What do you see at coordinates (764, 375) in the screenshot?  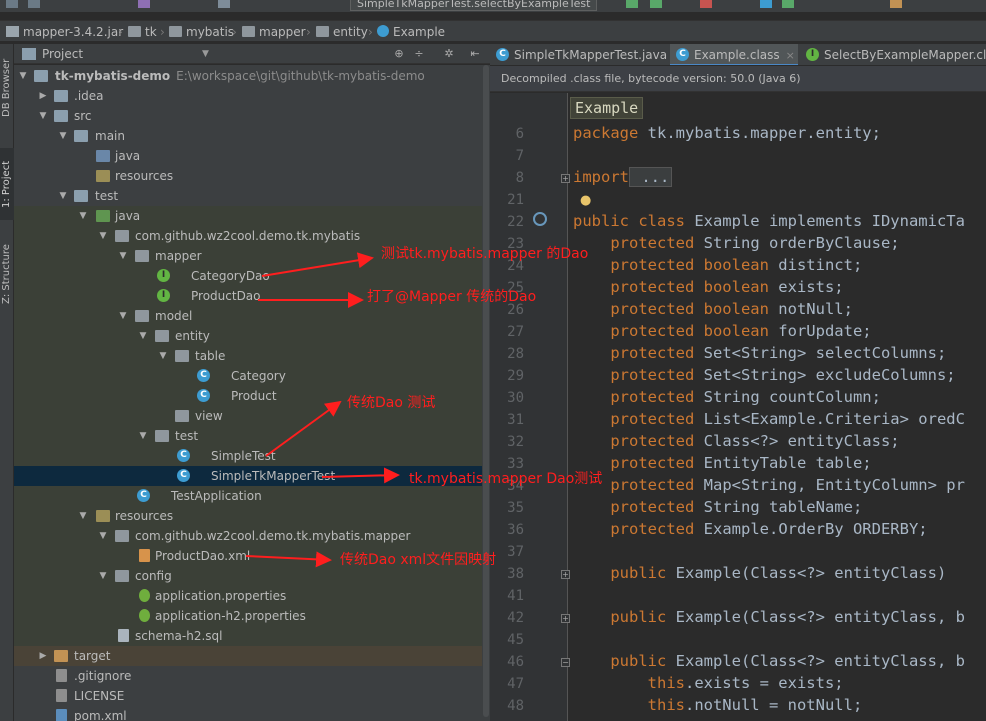 I see `code-line: protected Set<String> excludeColumns;` at bounding box center [764, 375].